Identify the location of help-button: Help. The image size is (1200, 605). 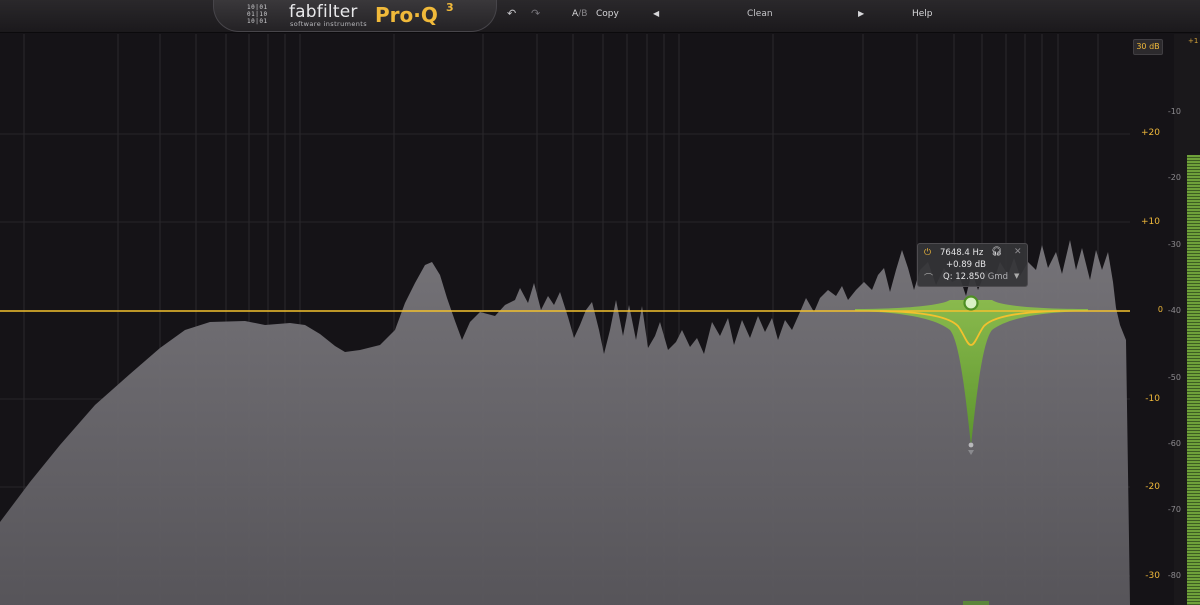
(922, 14).